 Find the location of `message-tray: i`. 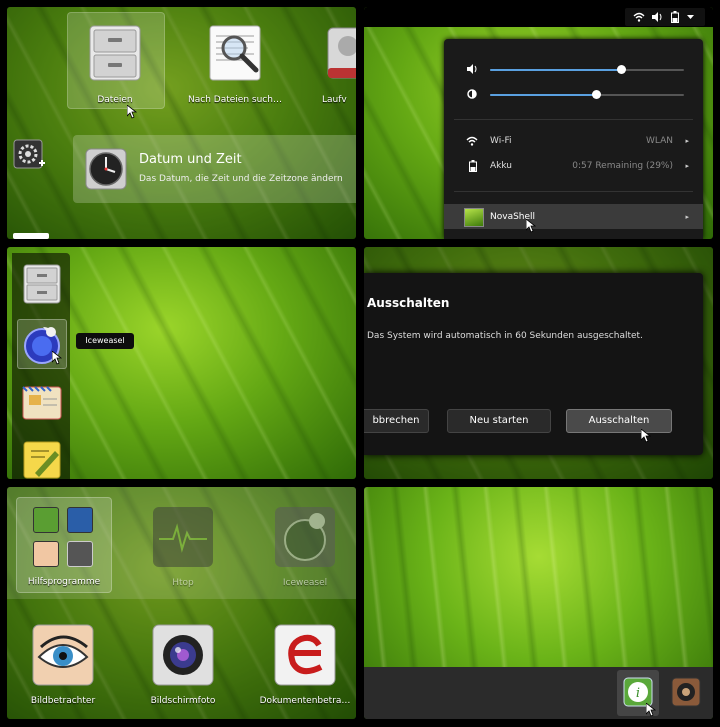

message-tray: i is located at coordinates (538, 693).